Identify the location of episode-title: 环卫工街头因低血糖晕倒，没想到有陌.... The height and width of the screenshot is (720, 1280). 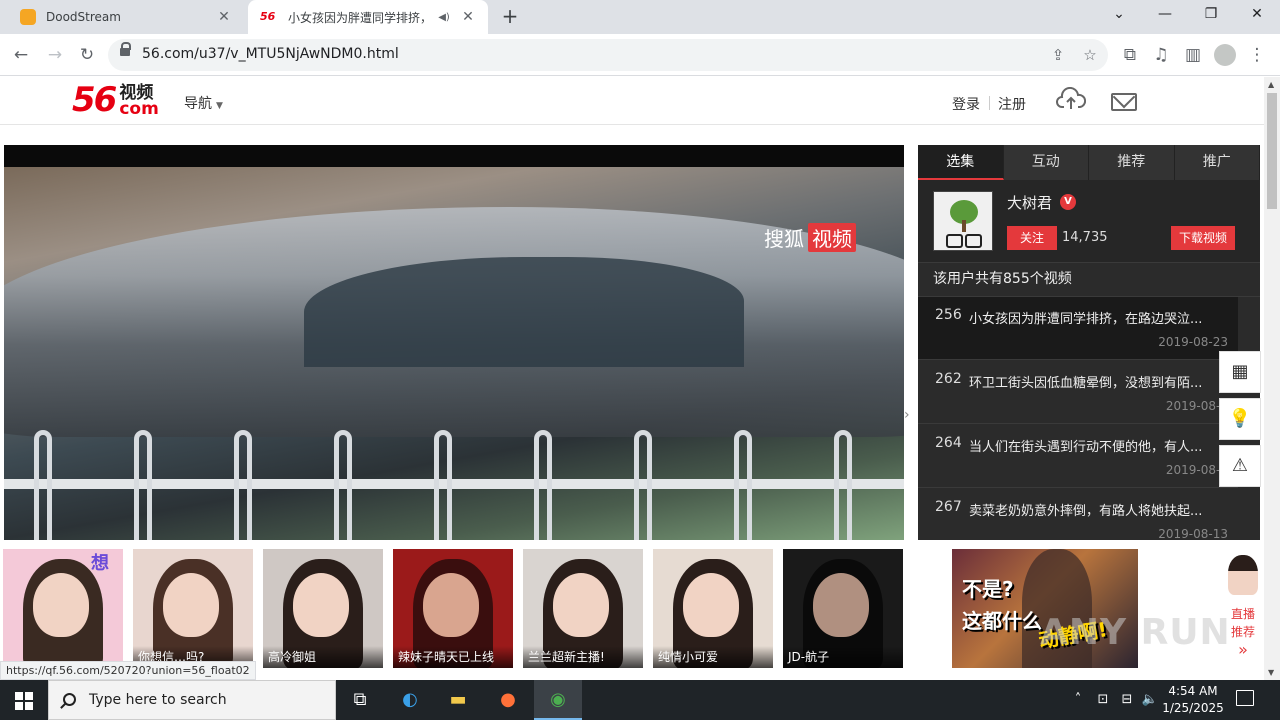
(1086, 383).